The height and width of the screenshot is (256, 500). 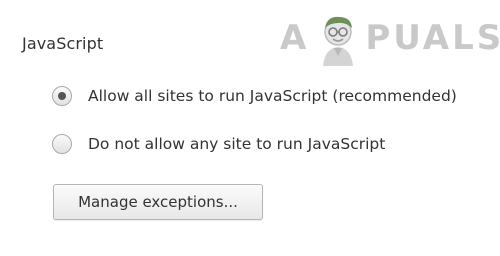 What do you see at coordinates (62, 144) in the screenshot?
I see `radio-button-unselected` at bounding box center [62, 144].